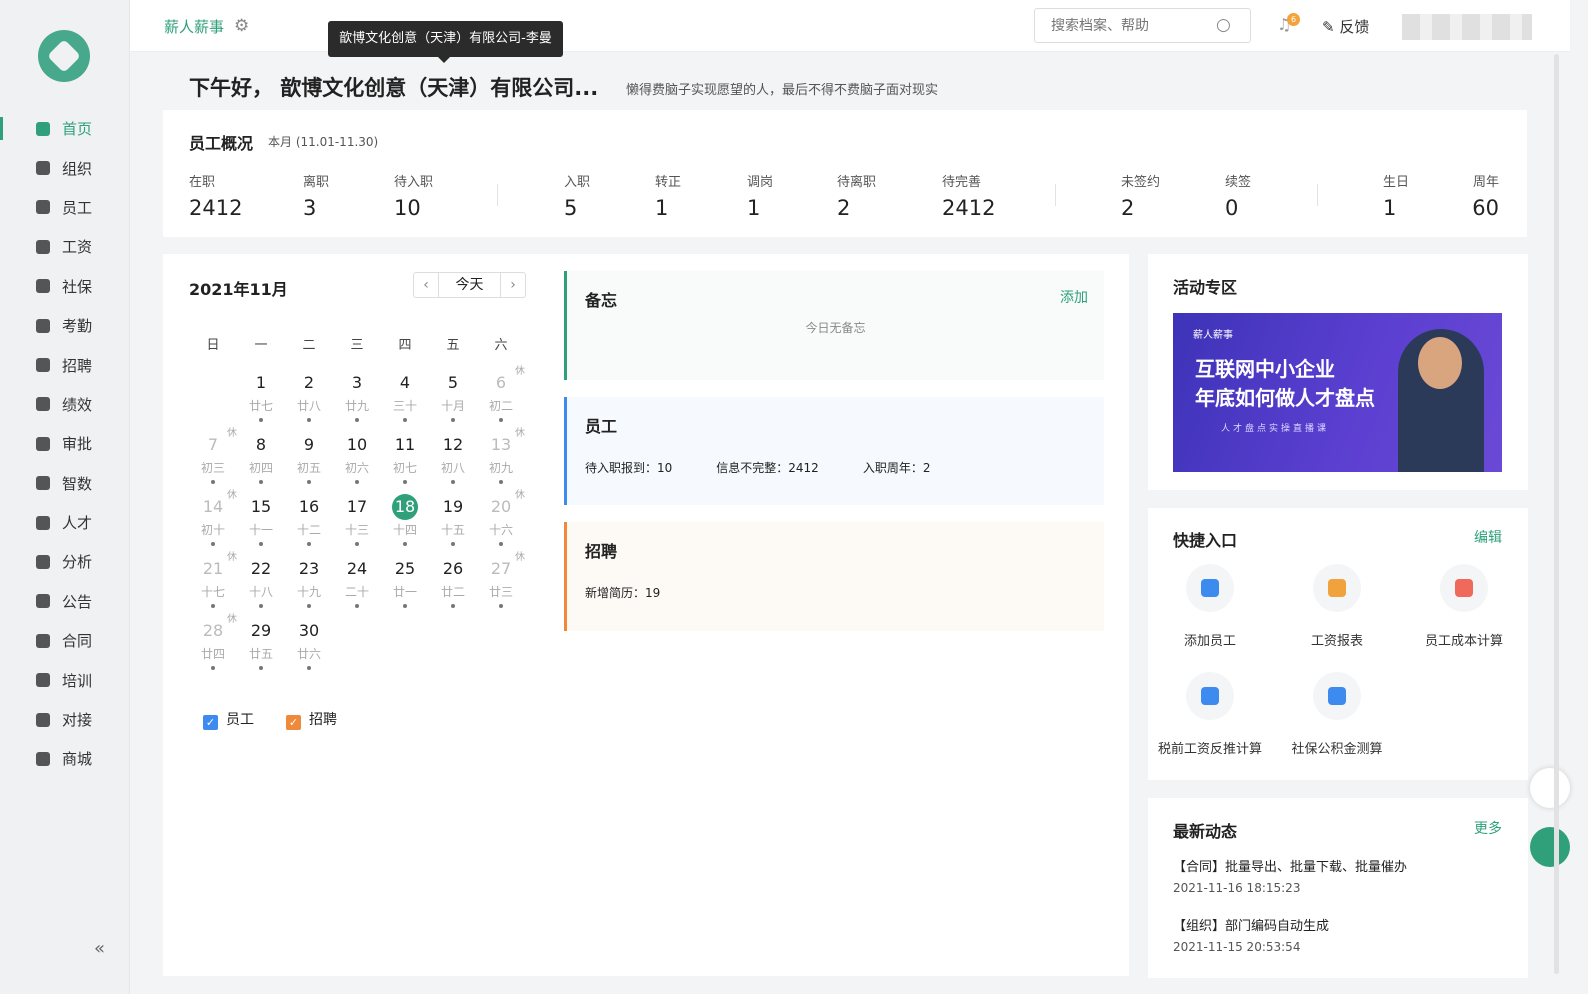 Image resolution: width=1588 pixels, height=994 pixels. I want to click on calendar-day: 15 十一, so click(261, 525).